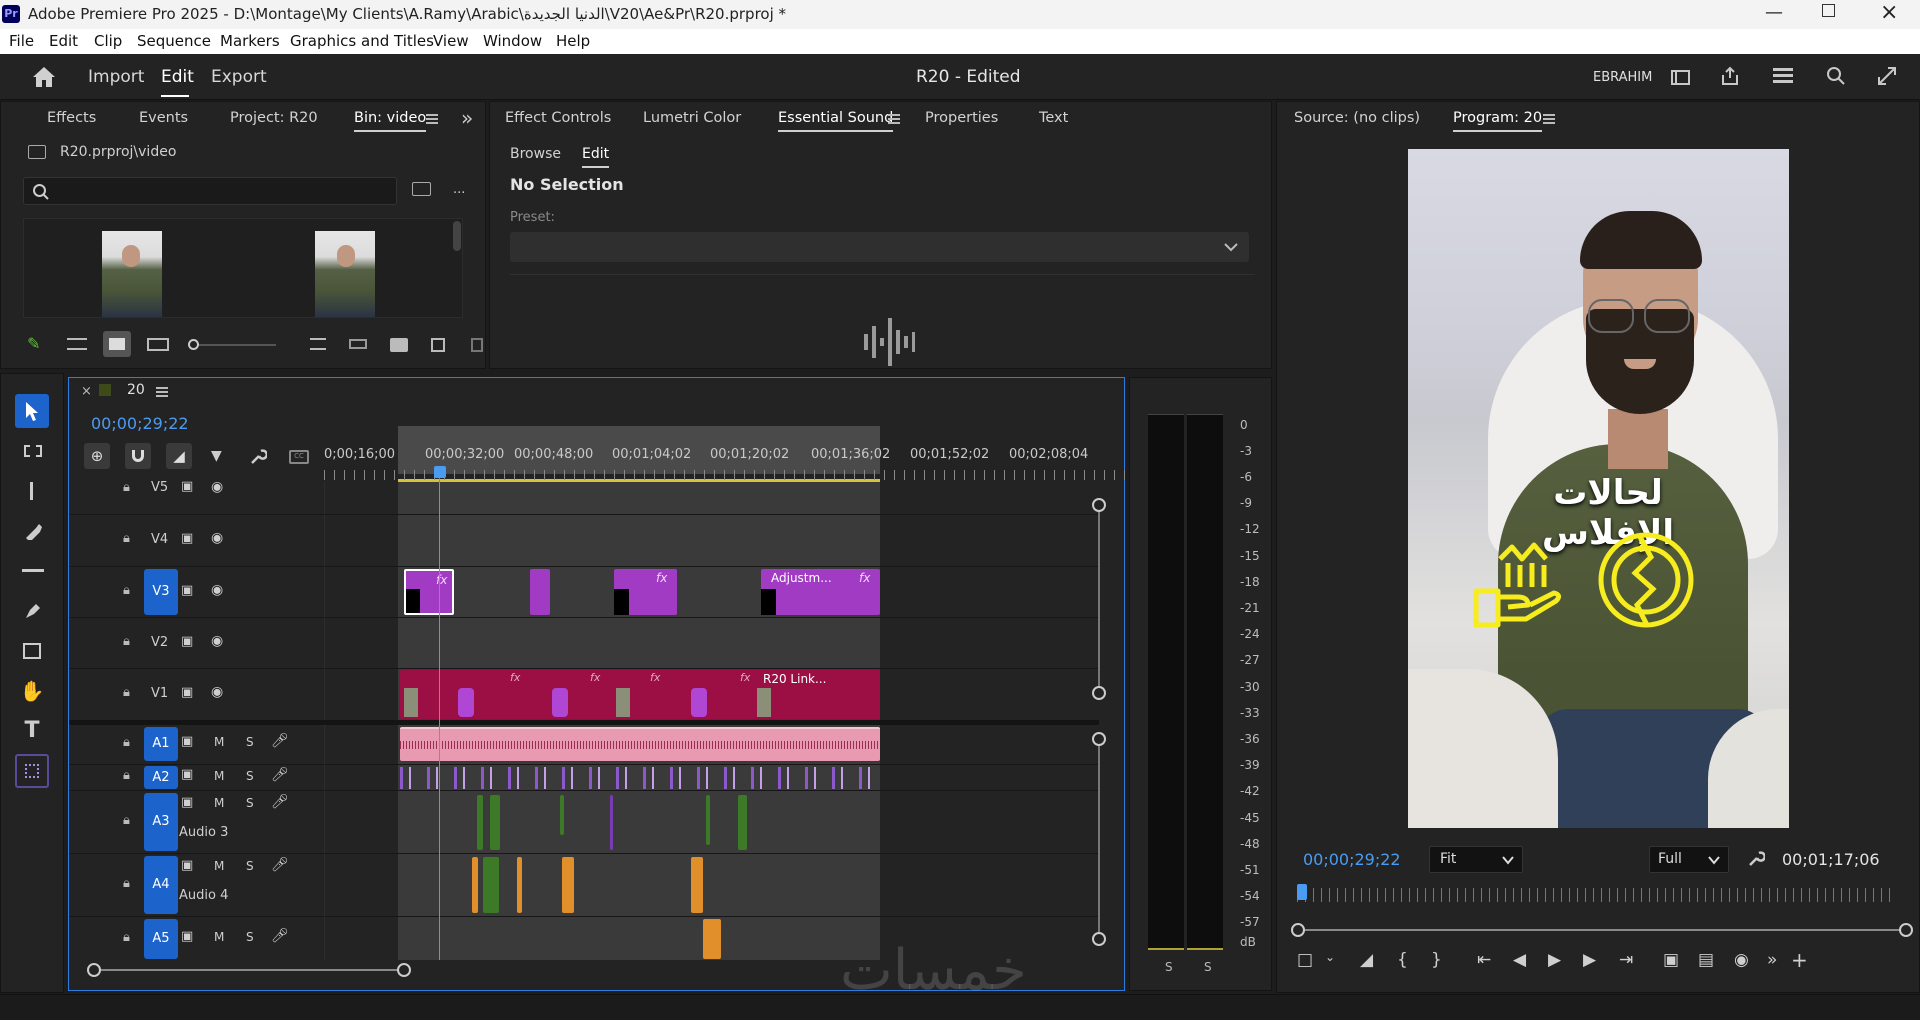 This screenshot has height=1020, width=1920. What do you see at coordinates (161, 592) in the screenshot?
I see `track-target-v3: V3` at bounding box center [161, 592].